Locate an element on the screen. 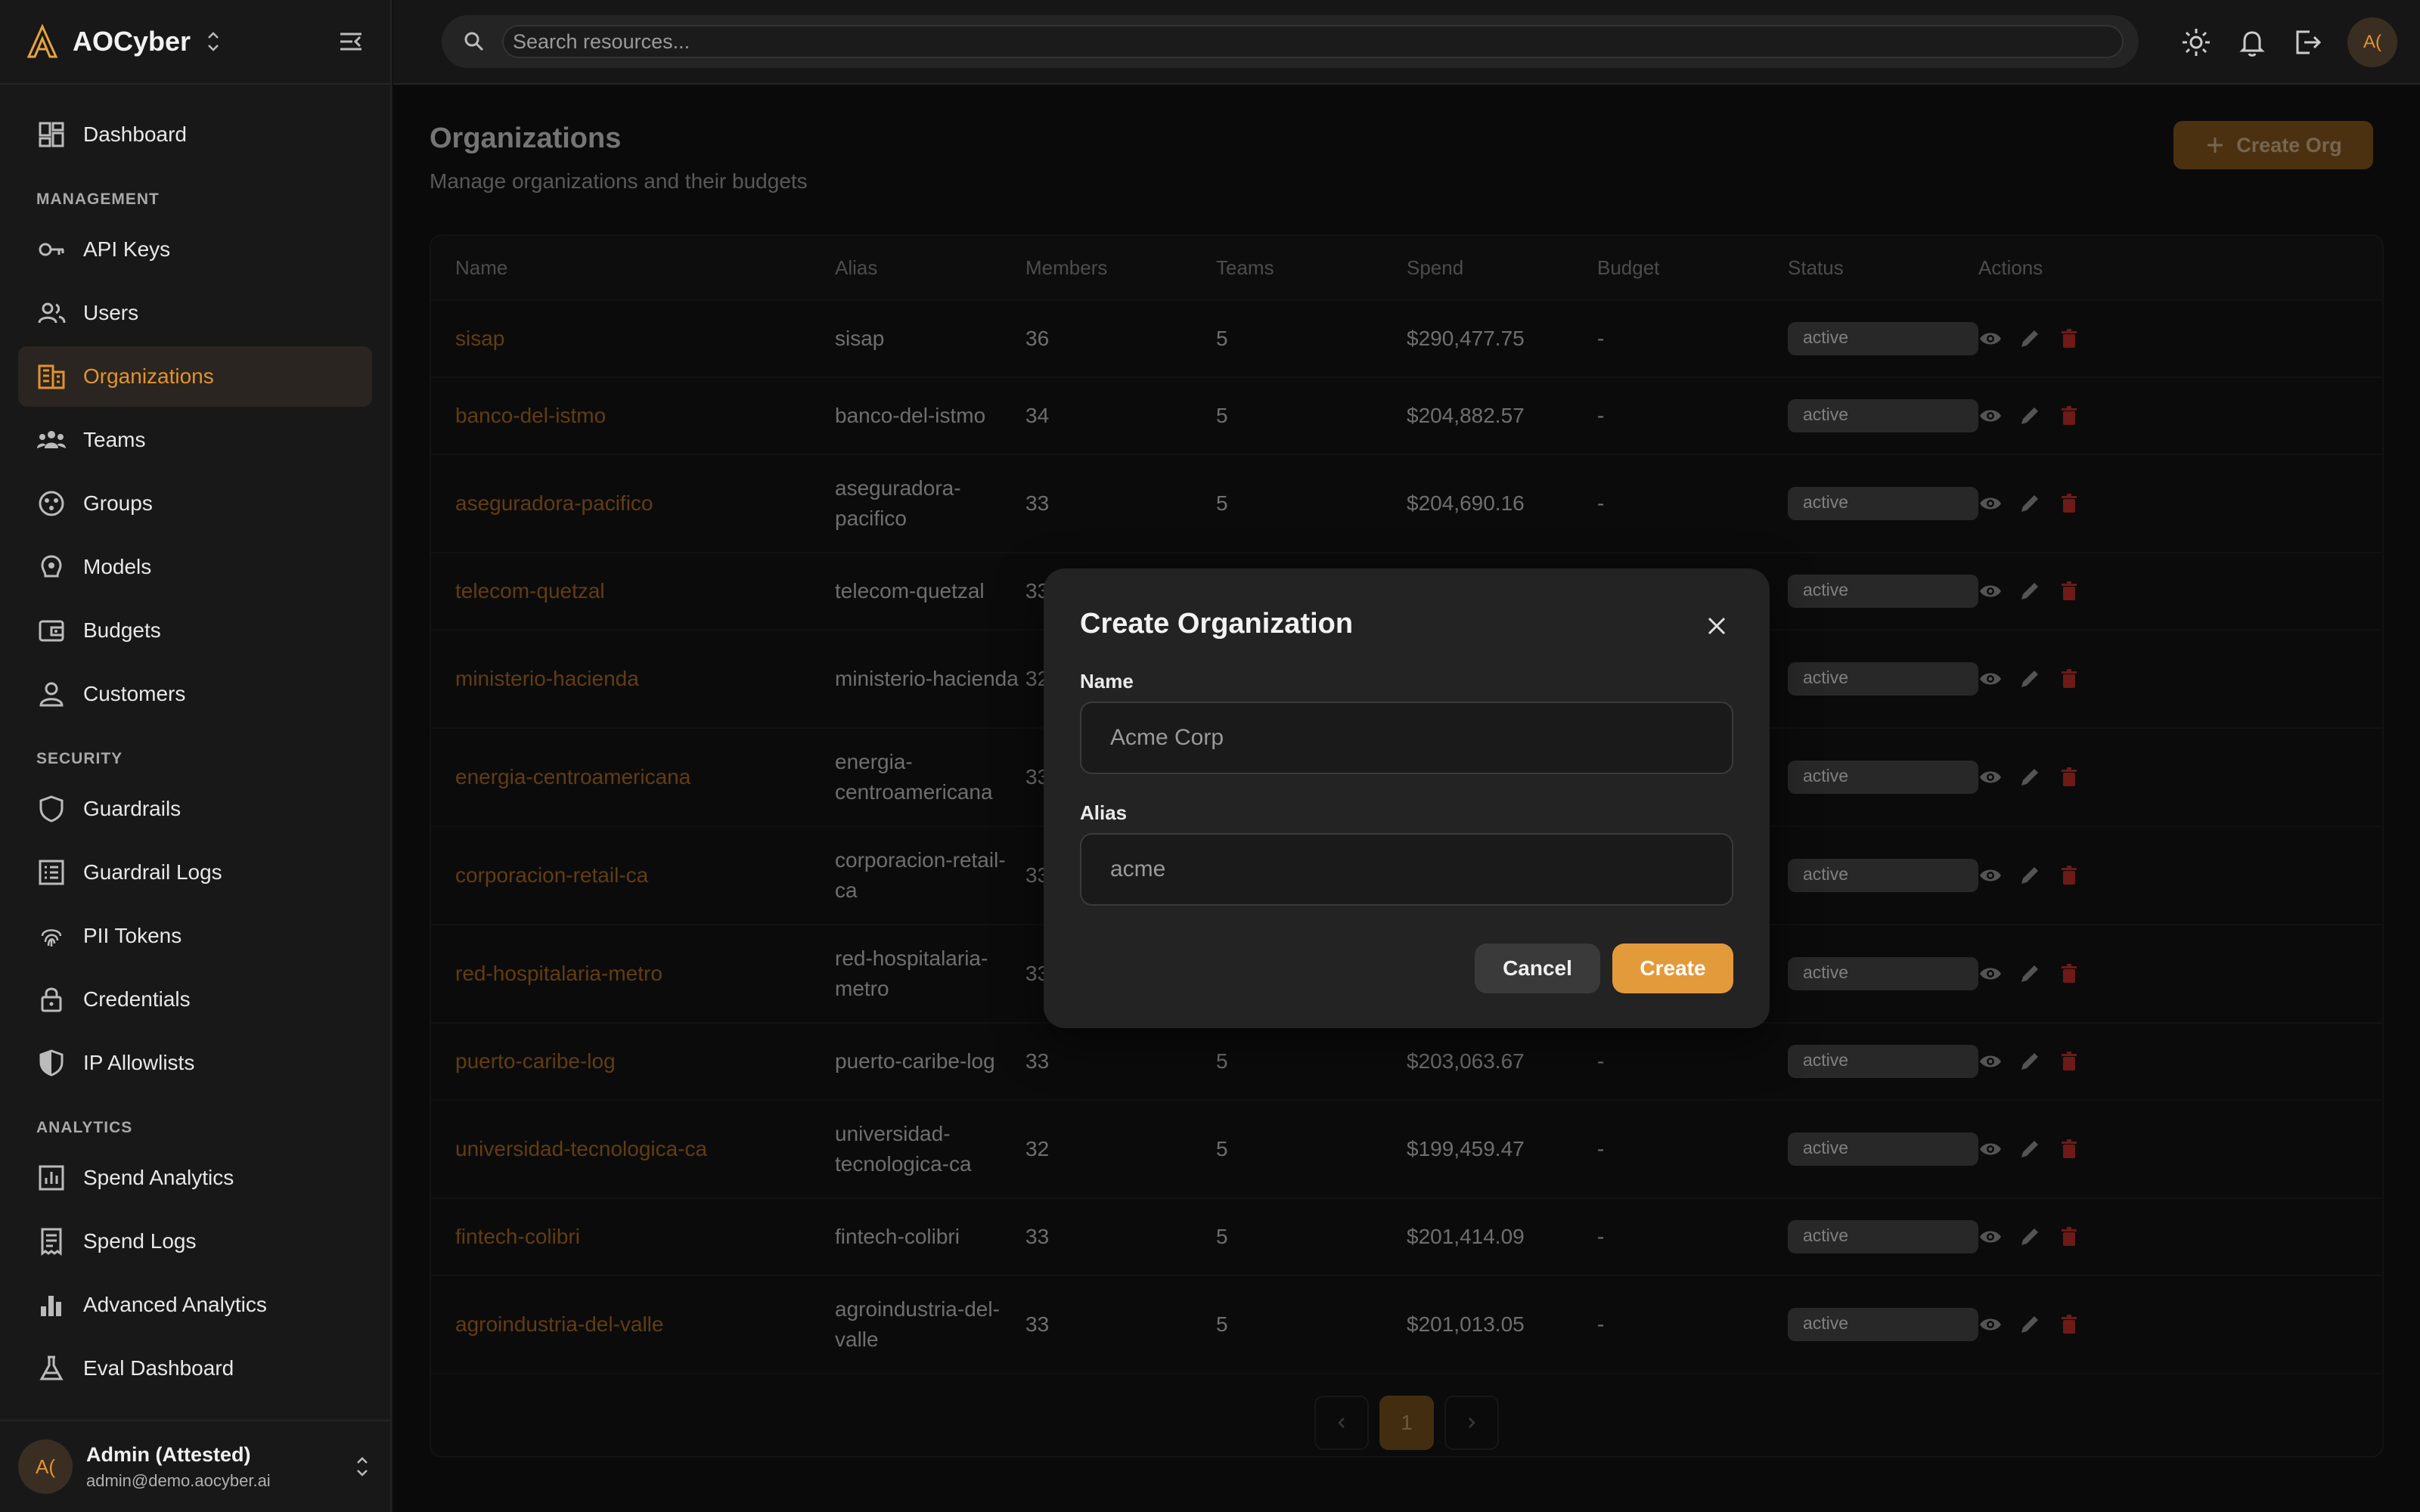 Image resolution: width=2420 pixels, height=1512 pixels. sidebar-item-label: Spend Analytics is located at coordinates (158, 1177).